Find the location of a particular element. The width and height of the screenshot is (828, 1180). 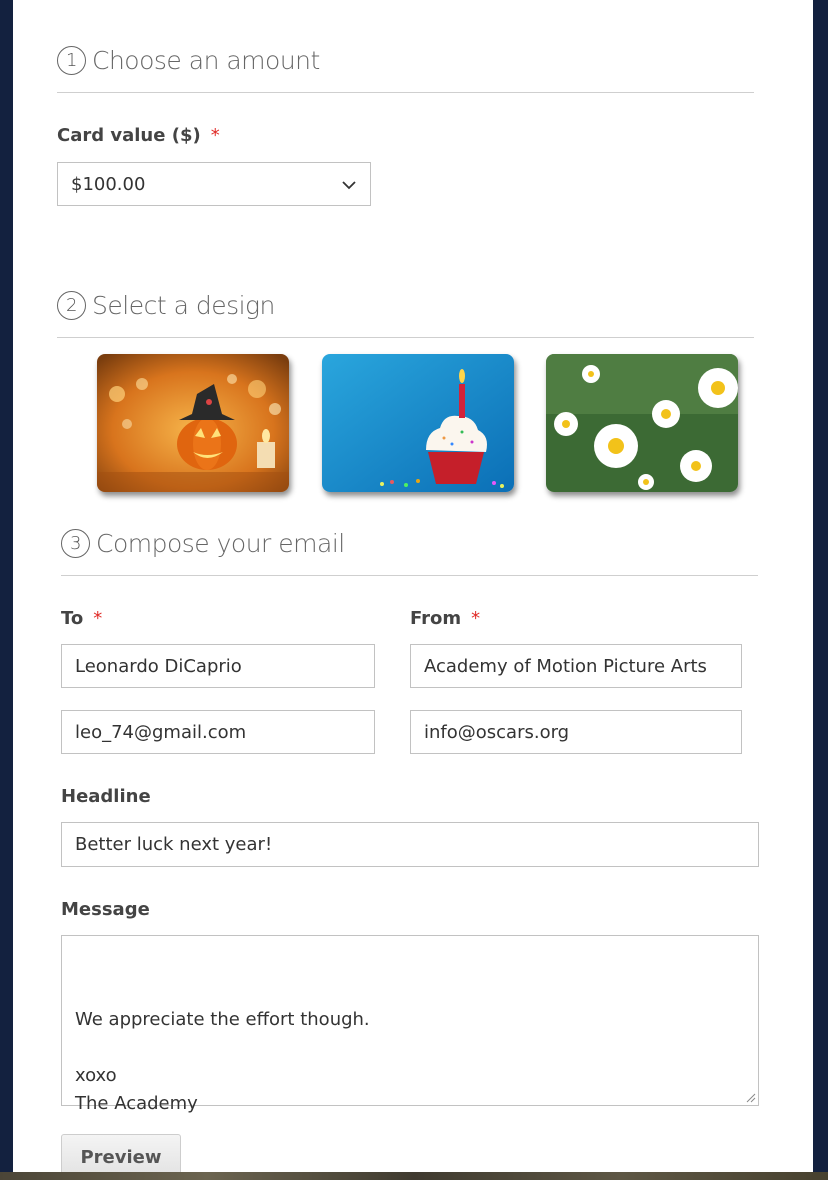

section-title: Select a design is located at coordinates (183, 305).